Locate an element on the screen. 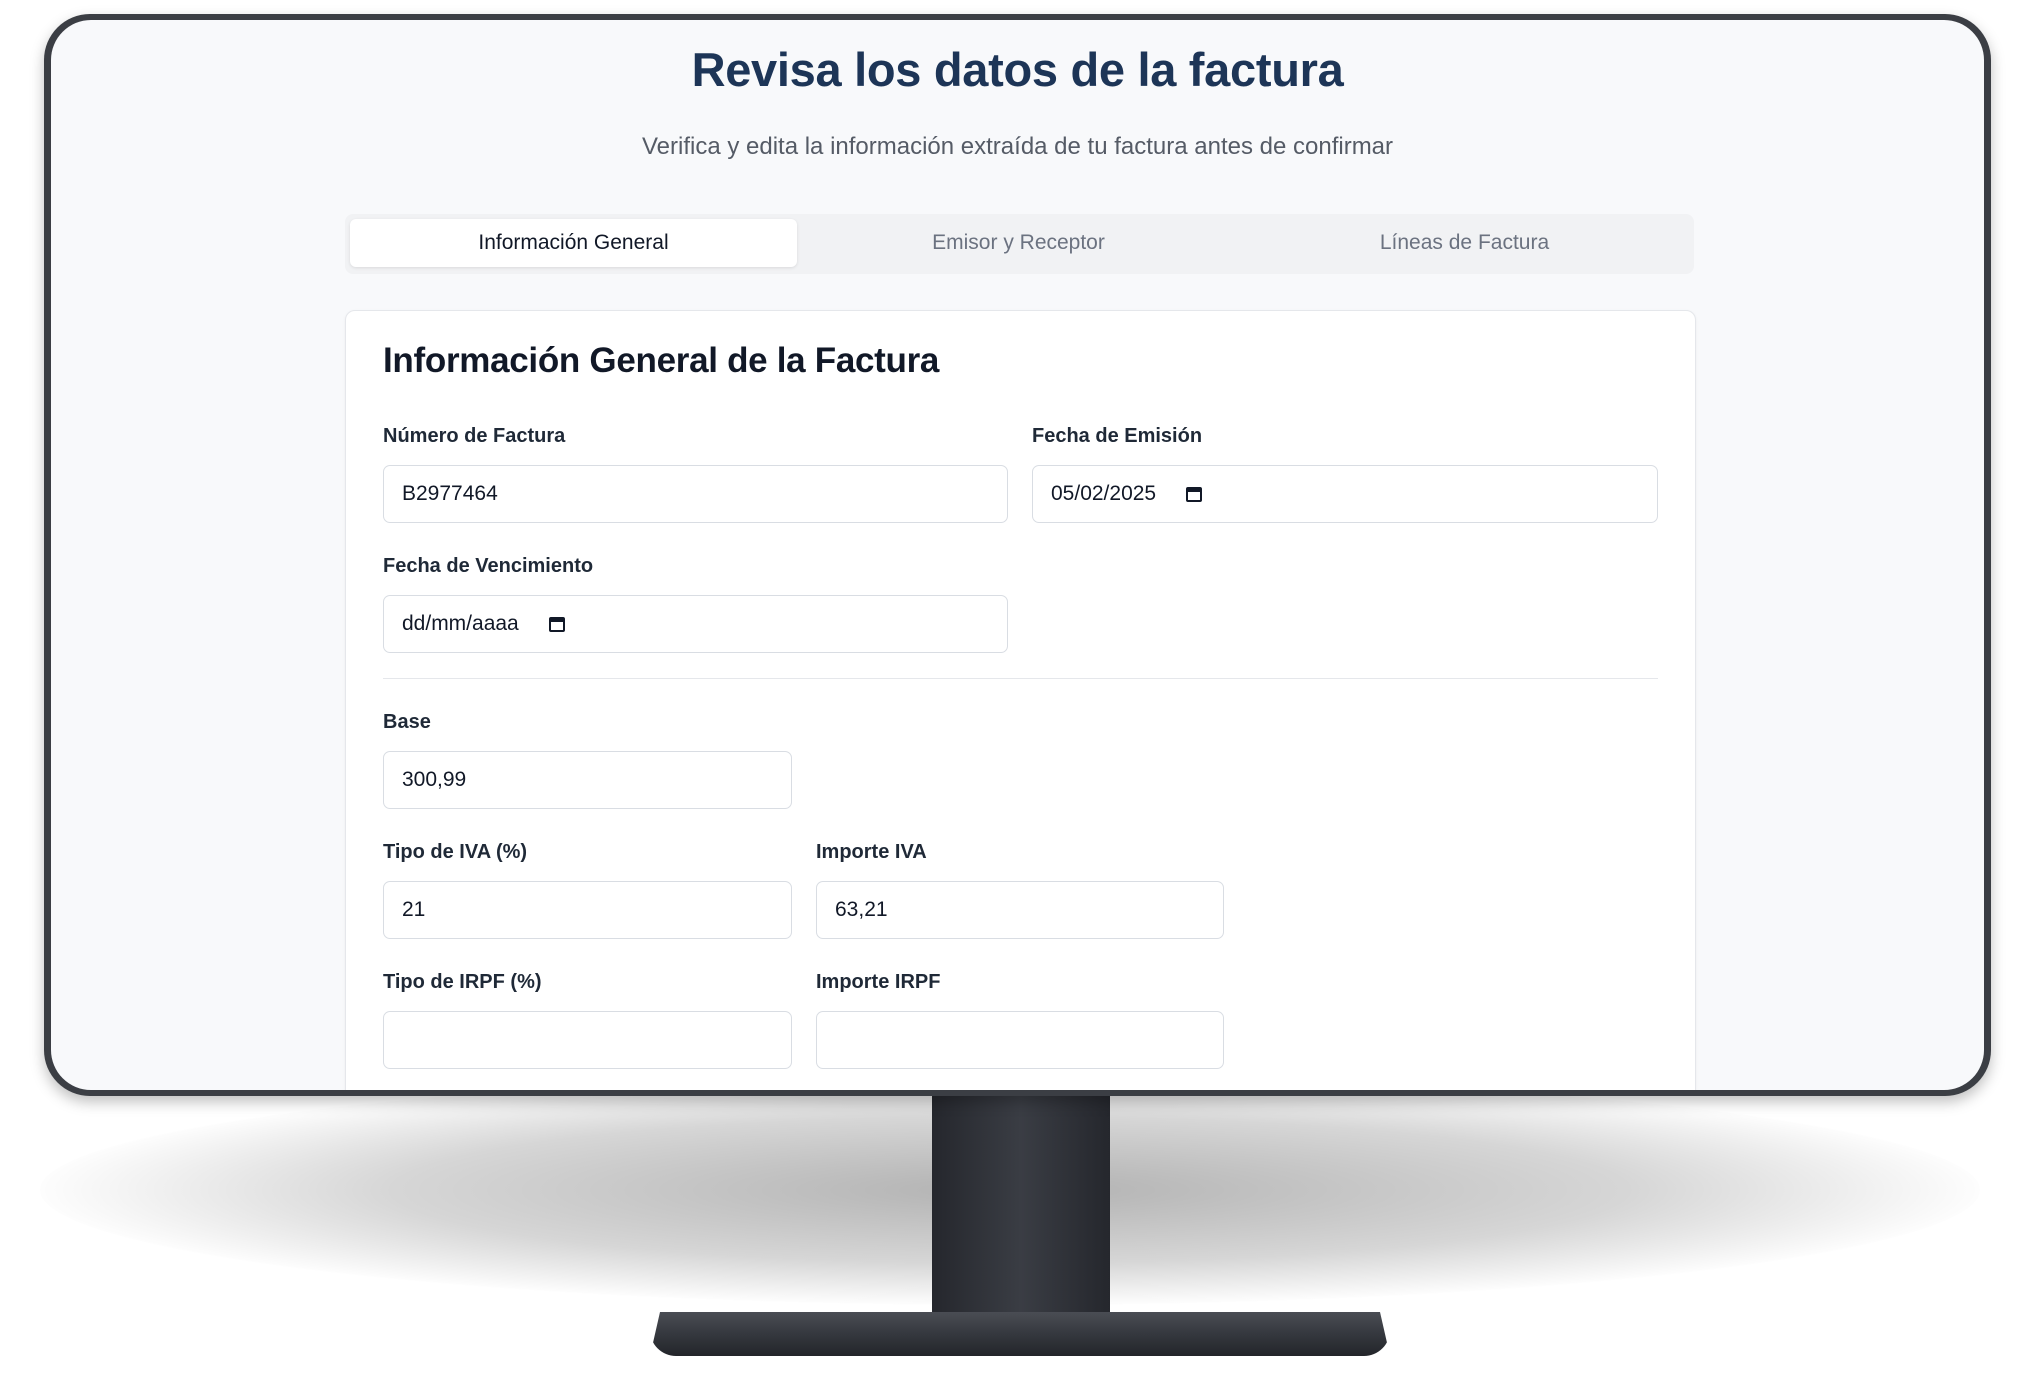 This screenshot has height=1396, width=2020. tab-emisor-receptor: Emisor y Receptor is located at coordinates (1018, 243).